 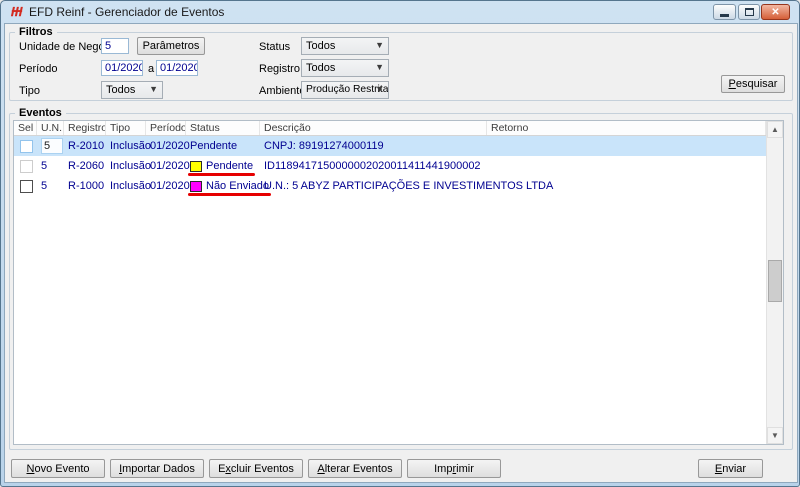 I want to click on periodo-from-input: 01/2020, so click(x=122, y=68).